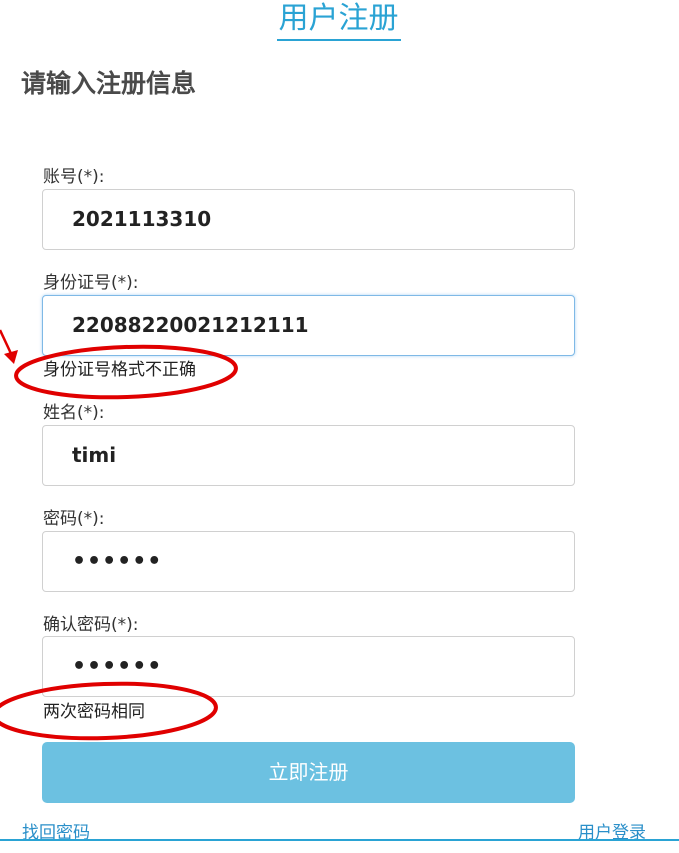  I want to click on page-title-text: 用户注册, so click(338, 20).